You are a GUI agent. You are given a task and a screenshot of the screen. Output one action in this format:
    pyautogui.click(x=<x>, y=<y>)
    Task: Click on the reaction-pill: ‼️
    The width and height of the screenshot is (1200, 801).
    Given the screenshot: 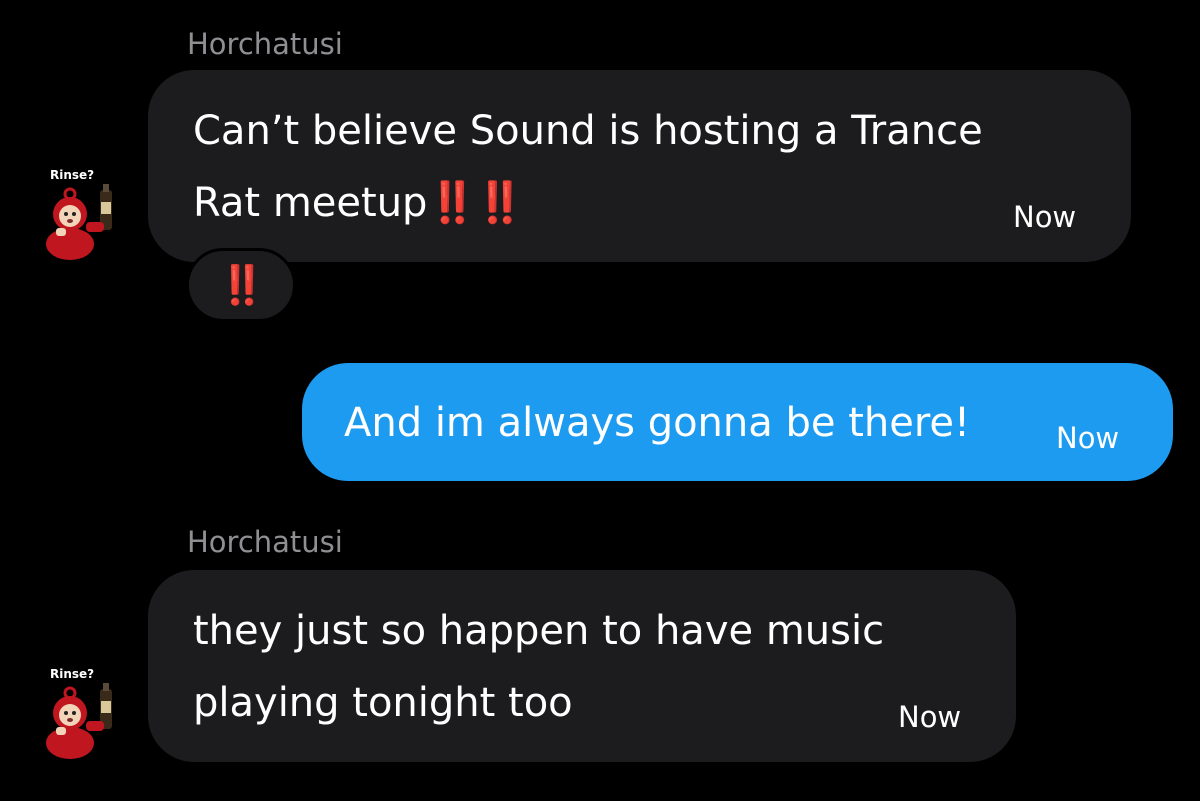 What is the action you would take?
    pyautogui.click(x=241, y=285)
    